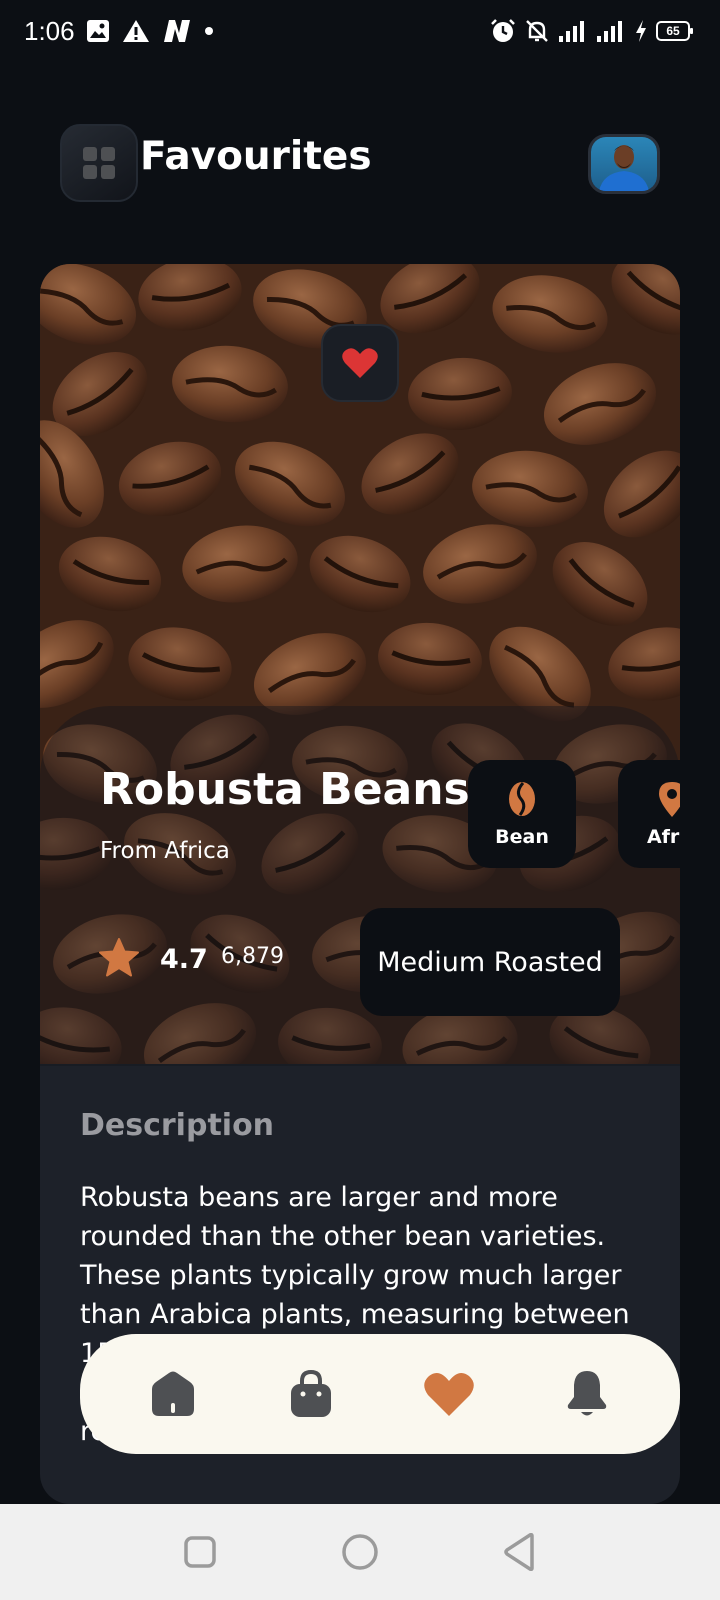  I want to click on page-title: Favourites, so click(256, 156).